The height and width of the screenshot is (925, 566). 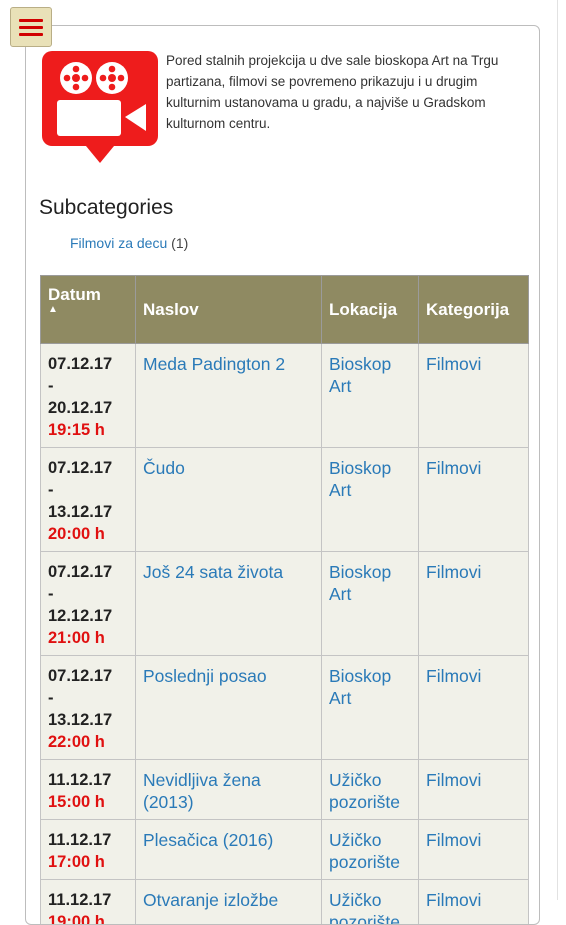 I want to click on event-date-cell: 07.12.17 - 20.12.17 19:15 h, so click(x=88, y=396).